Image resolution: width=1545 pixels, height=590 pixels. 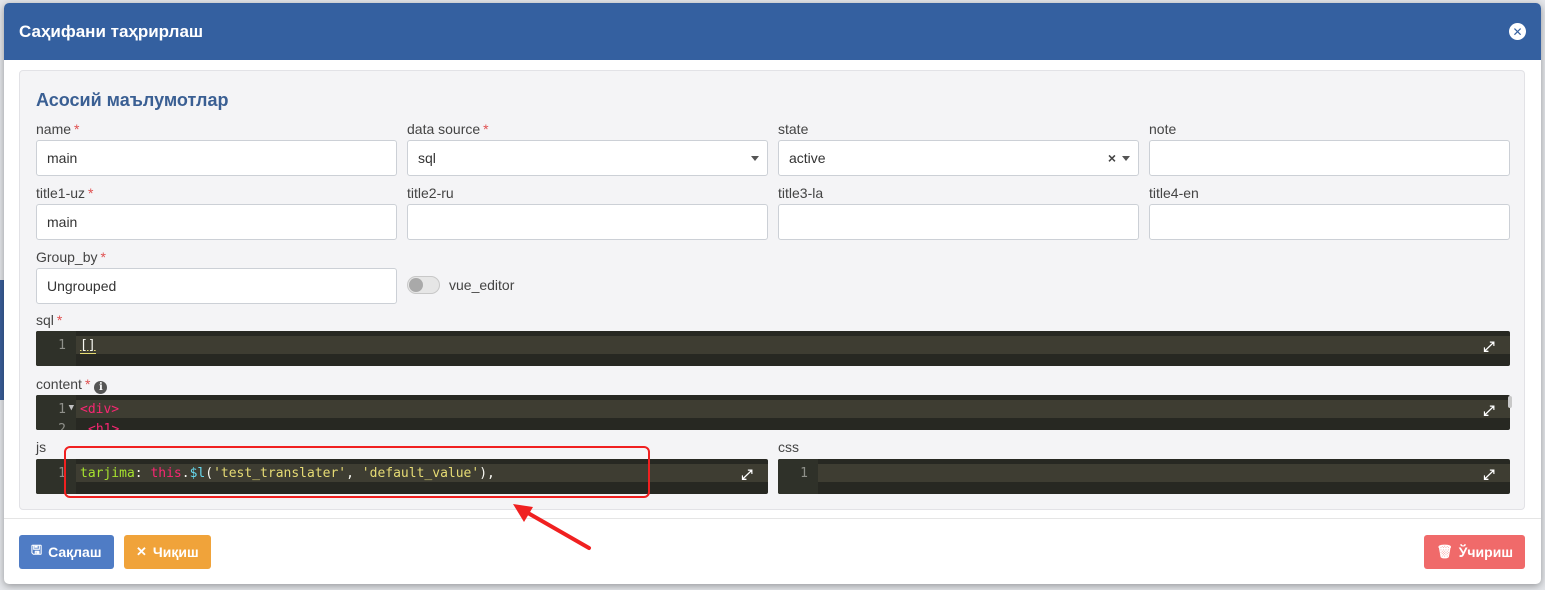 I want to click on sql-gutter: 1, so click(x=56, y=348).